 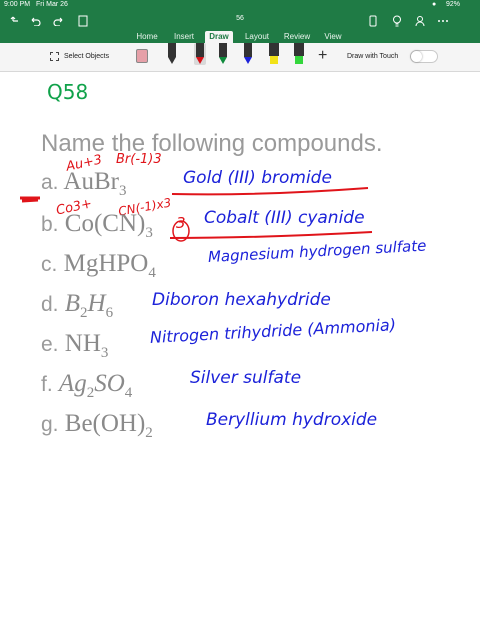 What do you see at coordinates (373, 56) in the screenshot?
I see `draw-with-touch-label: Draw with Touch` at bounding box center [373, 56].